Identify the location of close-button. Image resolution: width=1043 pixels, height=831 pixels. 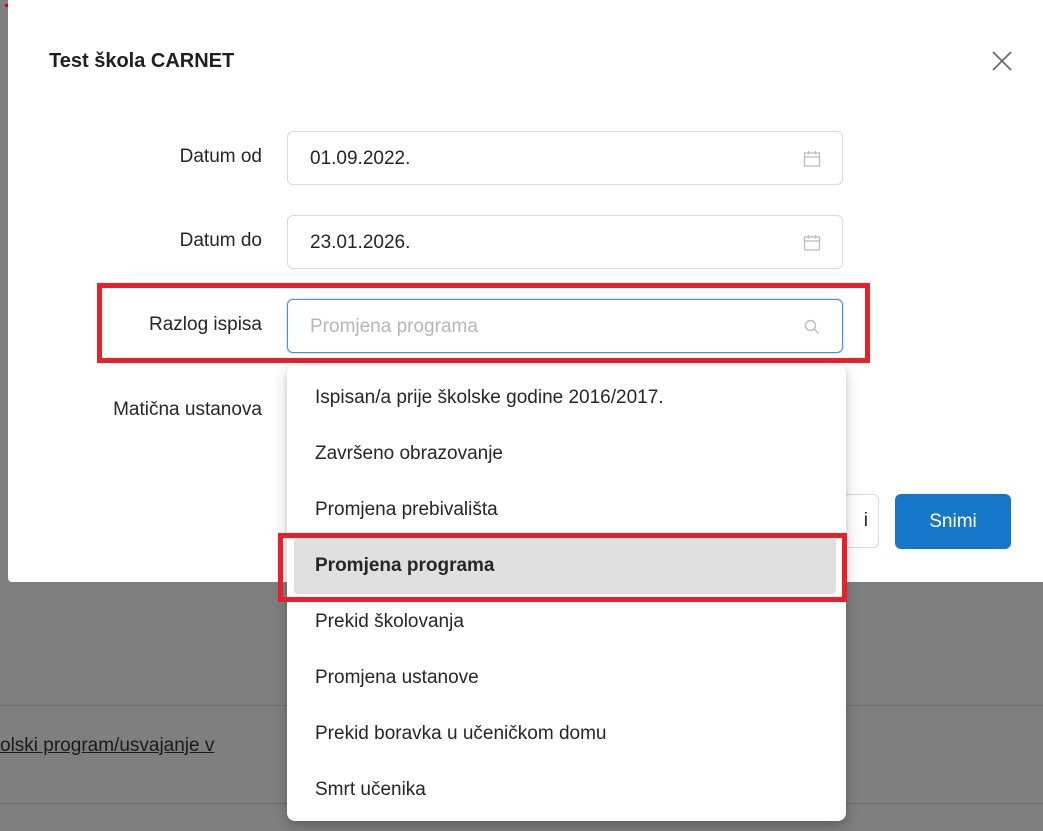
(1002, 61).